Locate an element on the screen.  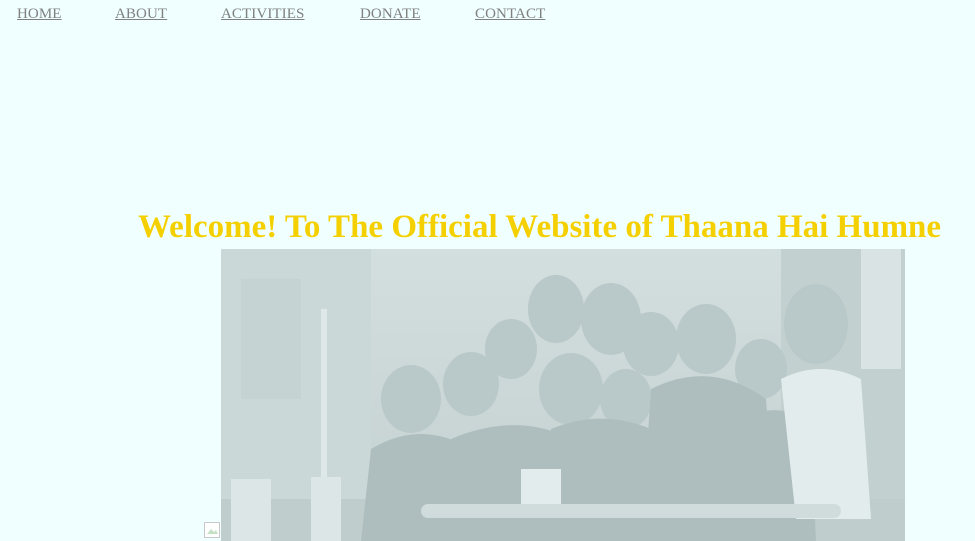
broken-image-icon is located at coordinates (212, 530).